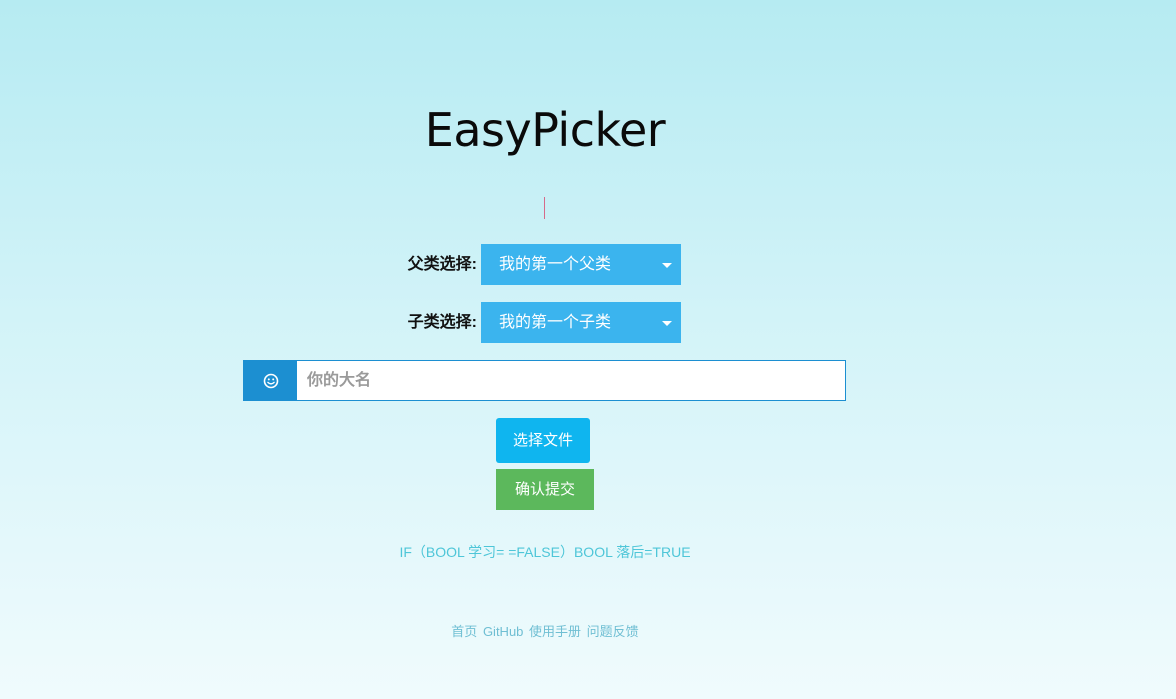 Image resolution: width=1176 pixels, height=699 pixels. What do you see at coordinates (613, 631) in the screenshot?
I see `footer-link-feedback: 问题反馈` at bounding box center [613, 631].